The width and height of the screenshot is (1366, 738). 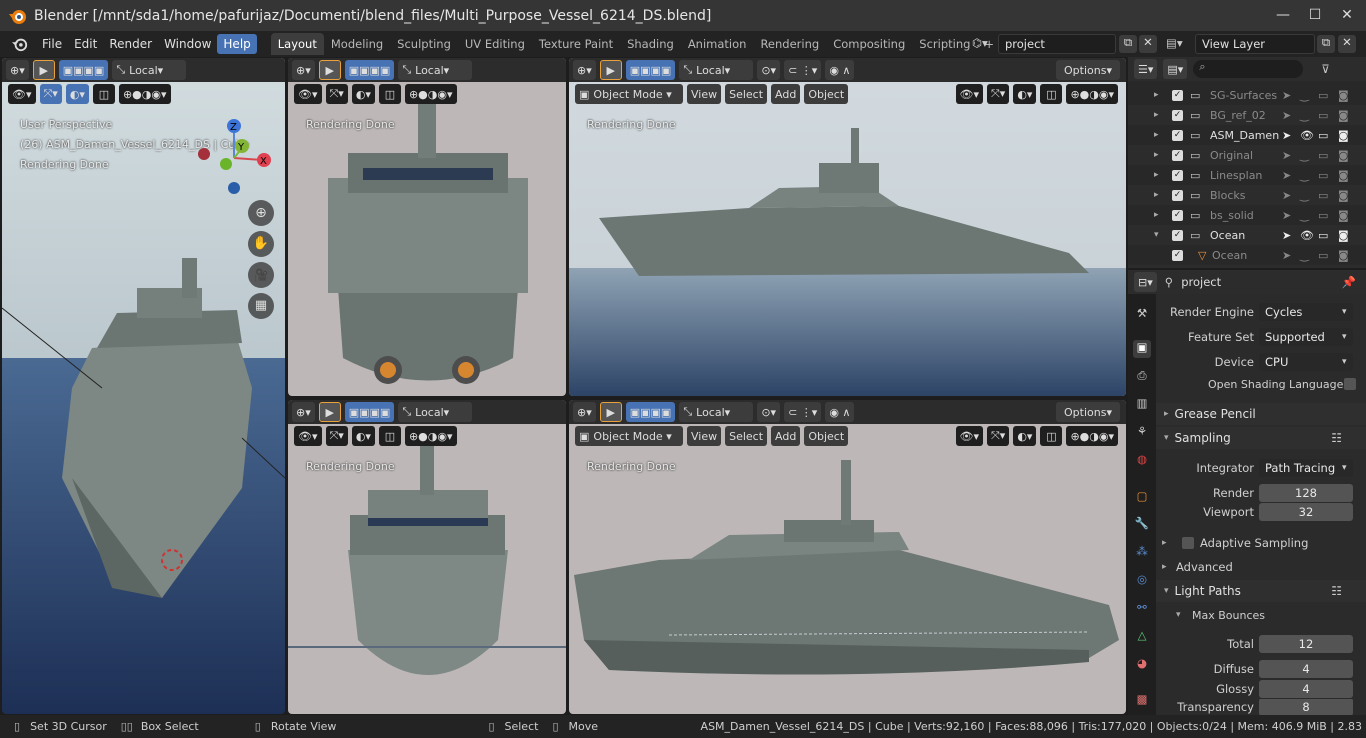 What do you see at coordinates (1145, 282) in the screenshot?
I see `properties-editor-type-icon: ⊟▾` at bounding box center [1145, 282].